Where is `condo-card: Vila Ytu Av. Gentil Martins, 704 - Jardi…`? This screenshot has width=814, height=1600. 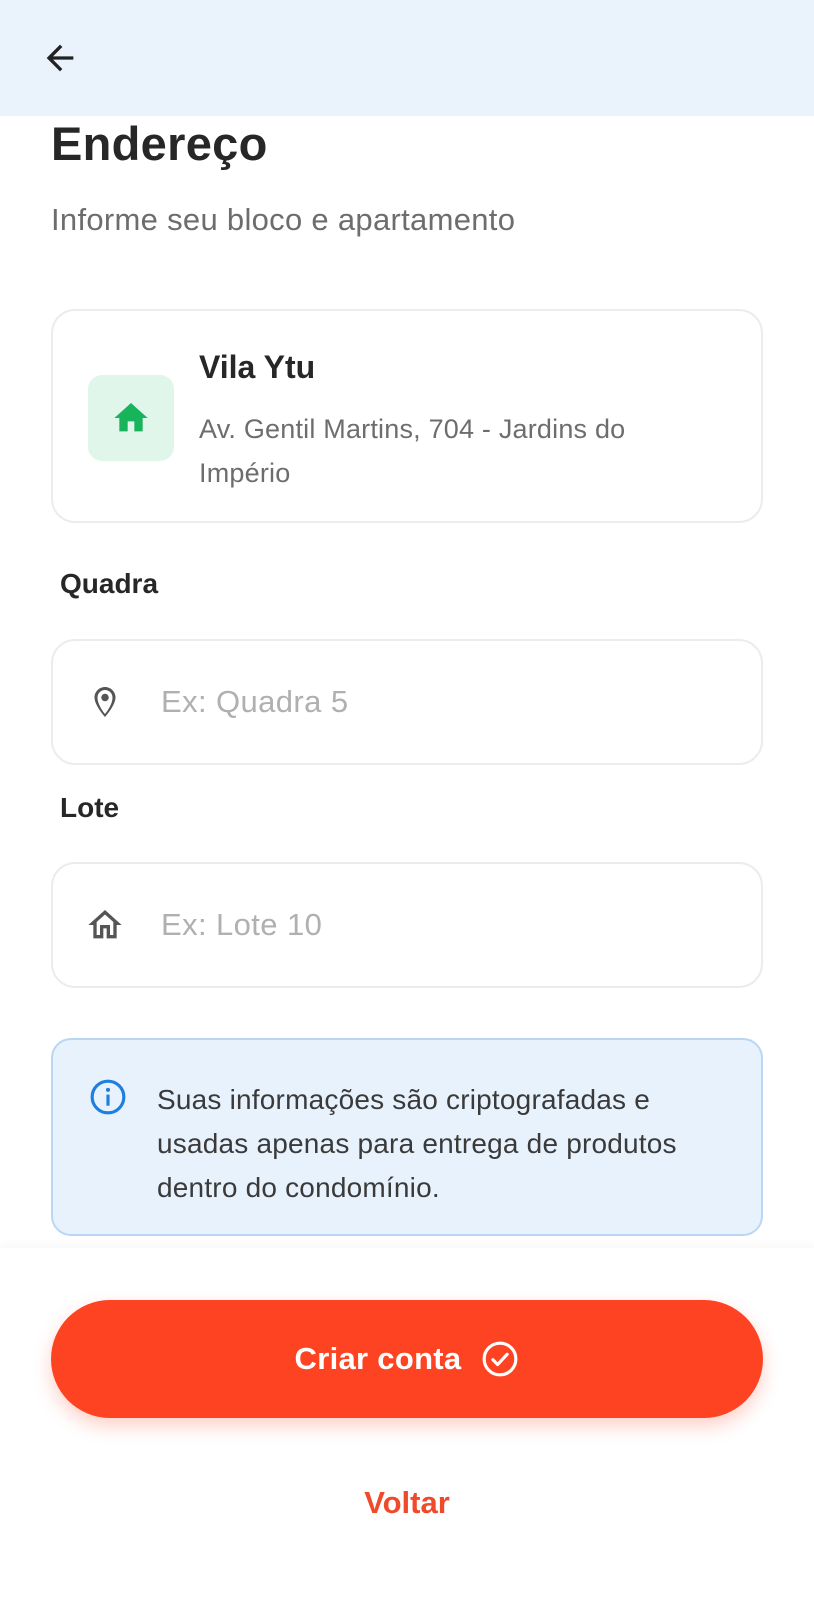 condo-card: Vila Ytu Av. Gentil Martins, 704 - Jardi… is located at coordinates (407, 416).